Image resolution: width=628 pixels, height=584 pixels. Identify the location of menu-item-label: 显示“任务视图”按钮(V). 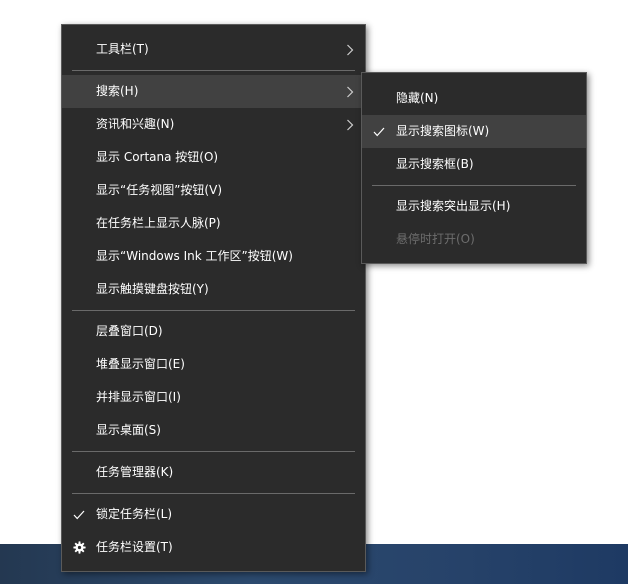
(159, 190).